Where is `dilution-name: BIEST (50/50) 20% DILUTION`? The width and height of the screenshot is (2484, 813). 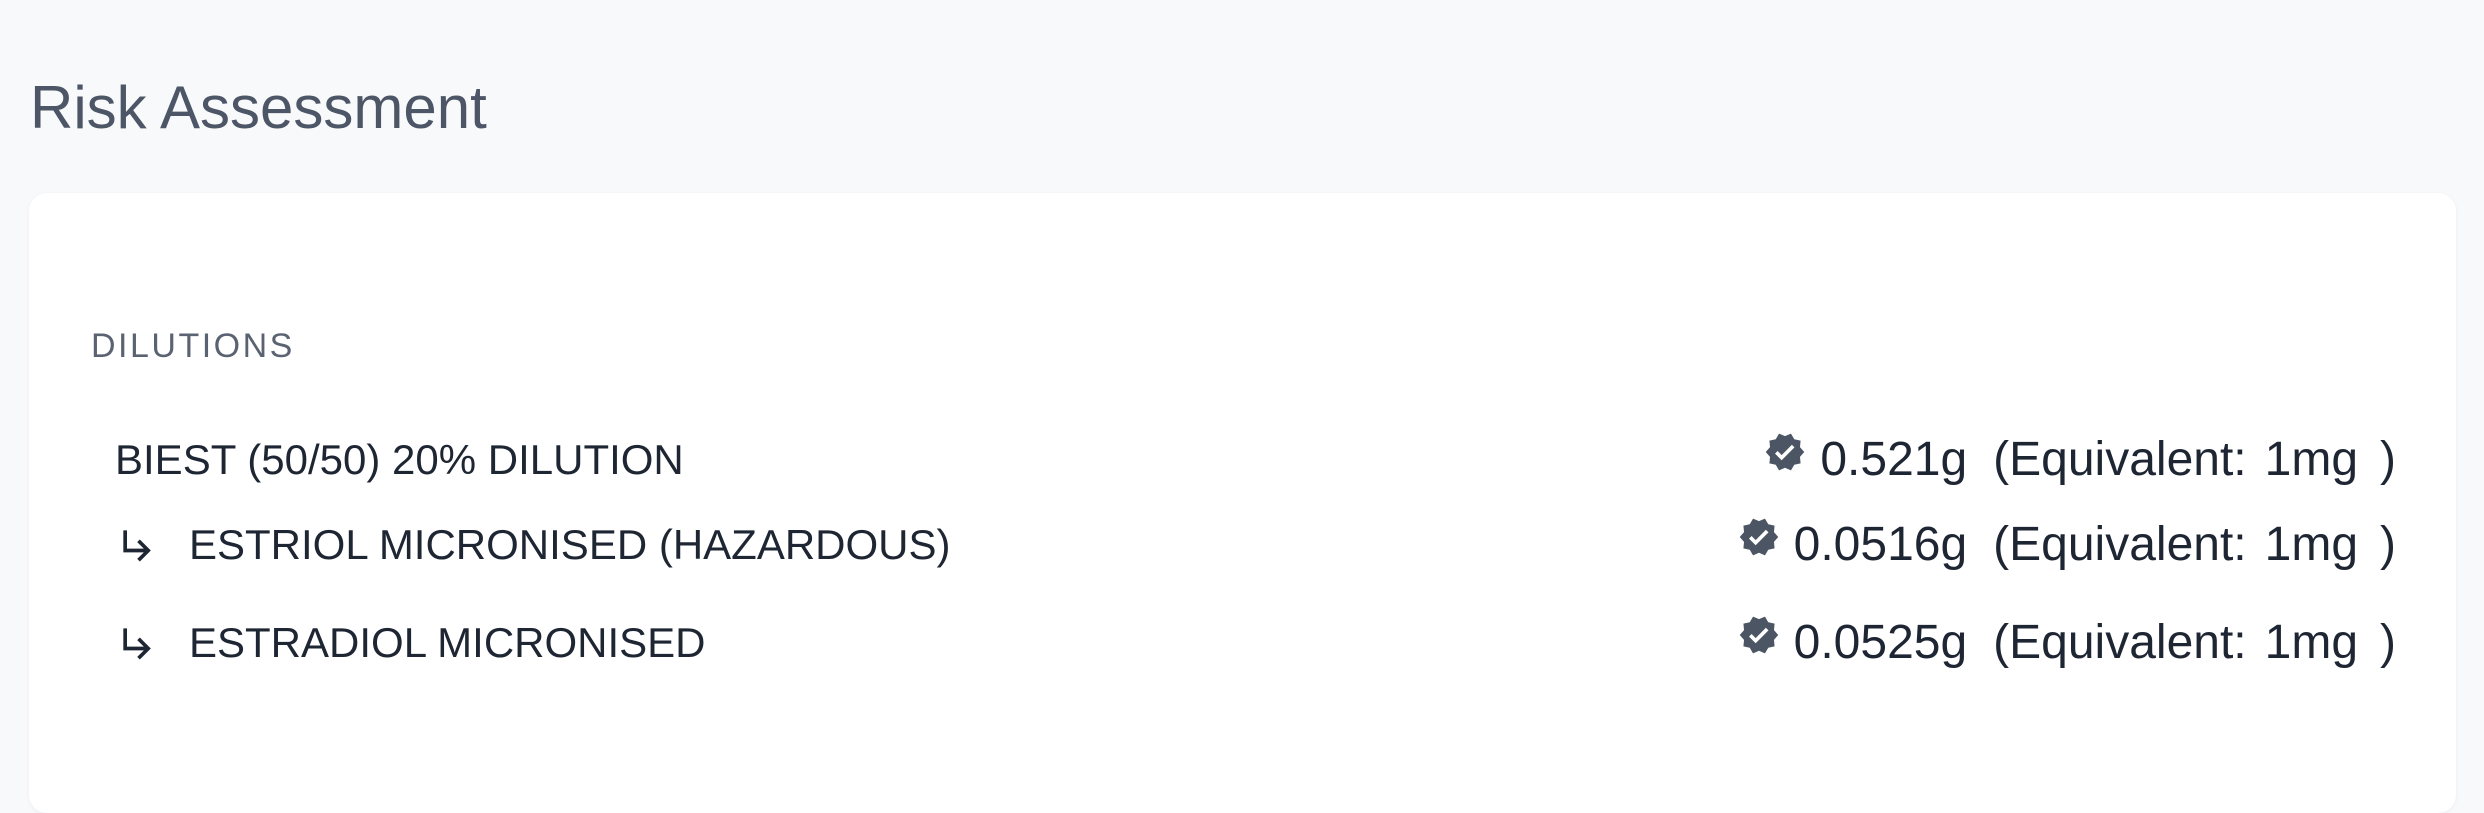 dilution-name: BIEST (50/50) 20% DILUTION is located at coordinates (399, 459).